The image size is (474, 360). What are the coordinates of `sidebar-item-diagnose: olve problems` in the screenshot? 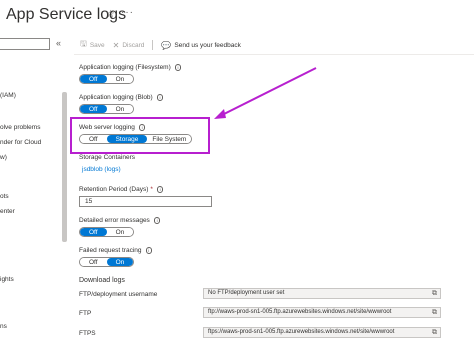 It's located at (20, 127).